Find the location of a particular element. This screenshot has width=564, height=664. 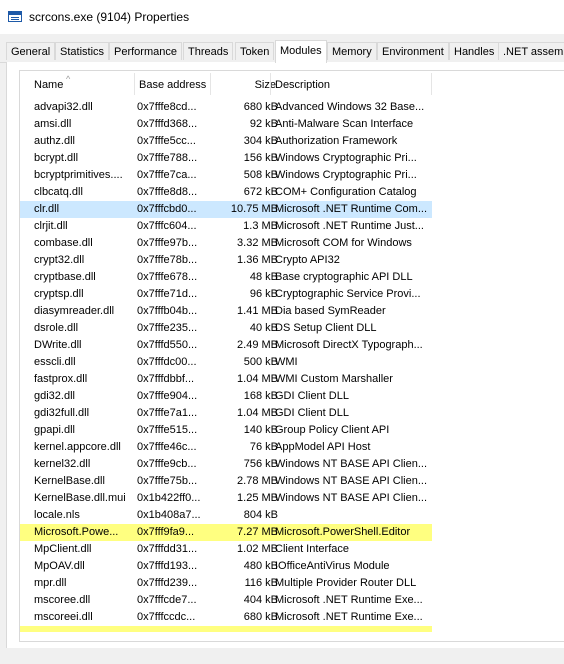

module-name: crypt32.dll is located at coordinates (59, 260).